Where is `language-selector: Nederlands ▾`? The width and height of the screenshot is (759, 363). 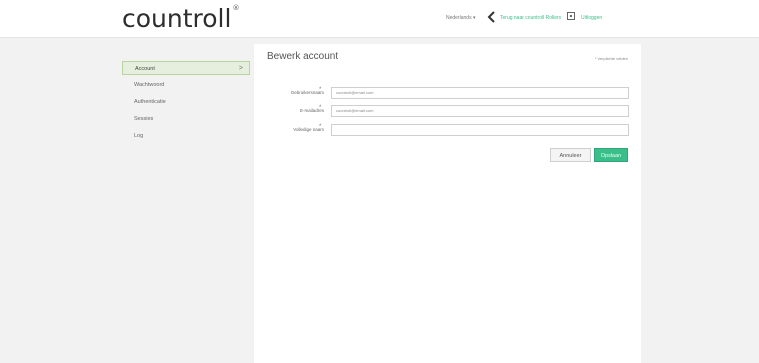 language-selector: Nederlands ▾ is located at coordinates (460, 18).